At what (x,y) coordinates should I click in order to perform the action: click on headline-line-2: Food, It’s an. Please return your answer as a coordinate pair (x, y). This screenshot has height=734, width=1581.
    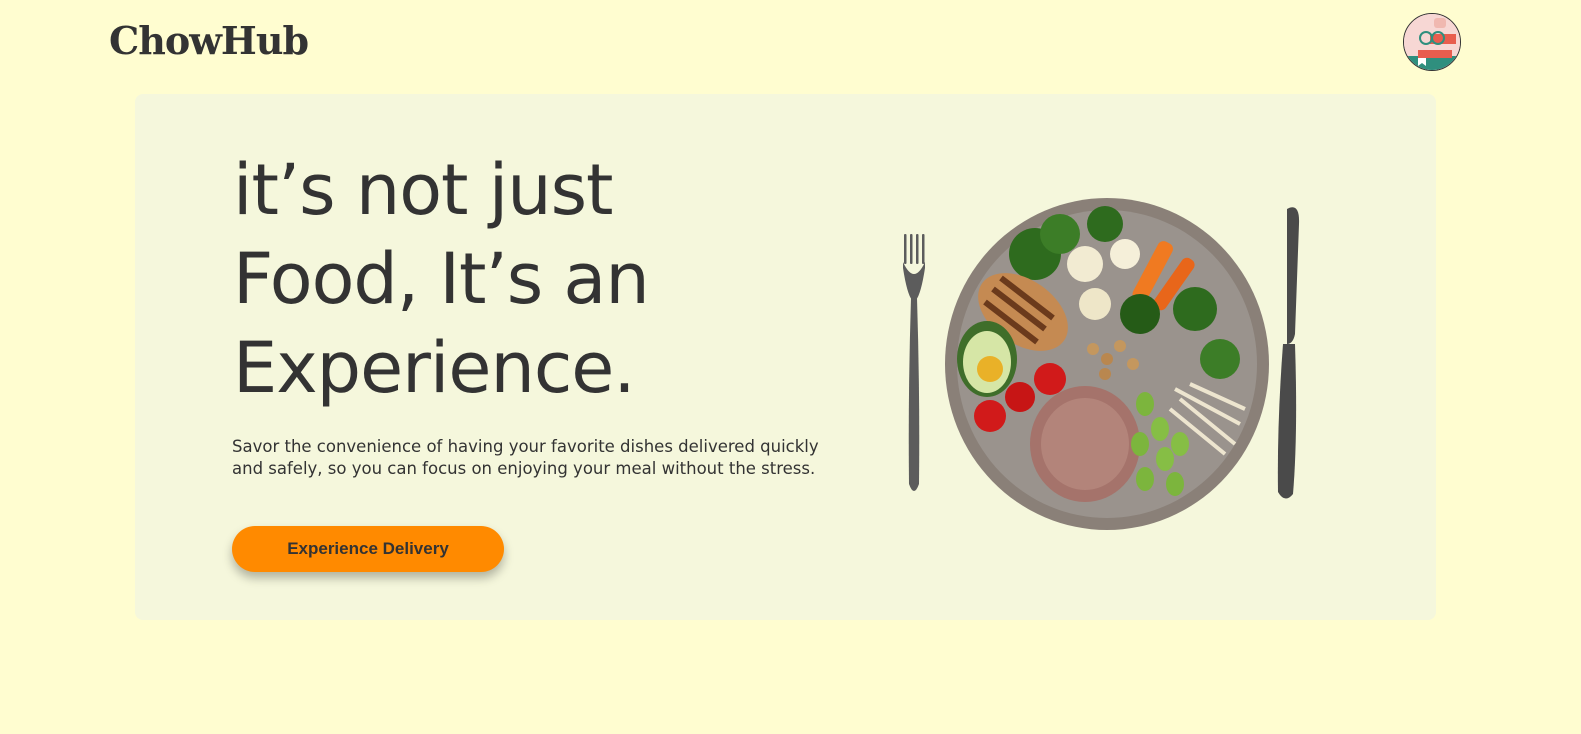
    Looking at the image, I should click on (441, 279).